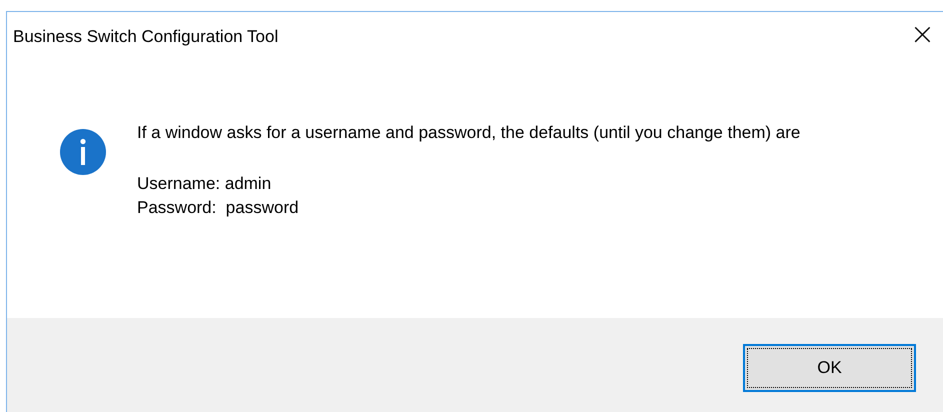 The height and width of the screenshot is (412, 943). Describe the element at coordinates (829, 368) in the screenshot. I see `ok-button: OK` at that location.